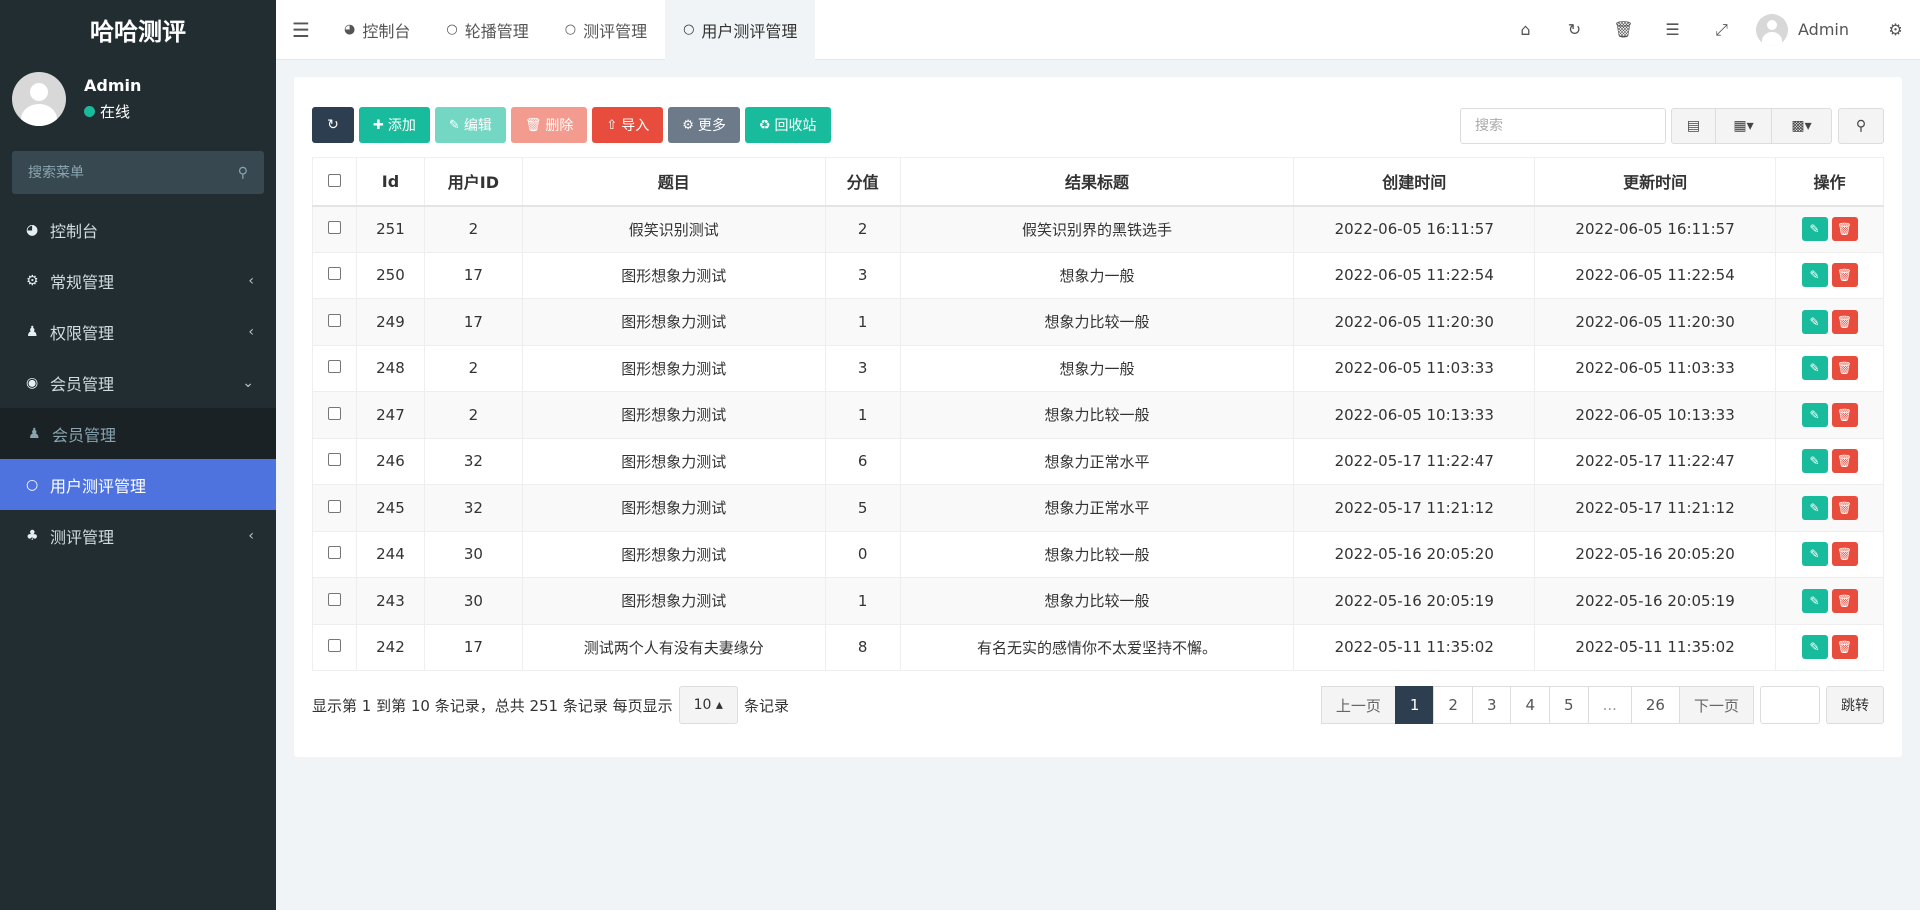  Describe the element at coordinates (673, 182) in the screenshot. I see `col-title: 题目` at that location.